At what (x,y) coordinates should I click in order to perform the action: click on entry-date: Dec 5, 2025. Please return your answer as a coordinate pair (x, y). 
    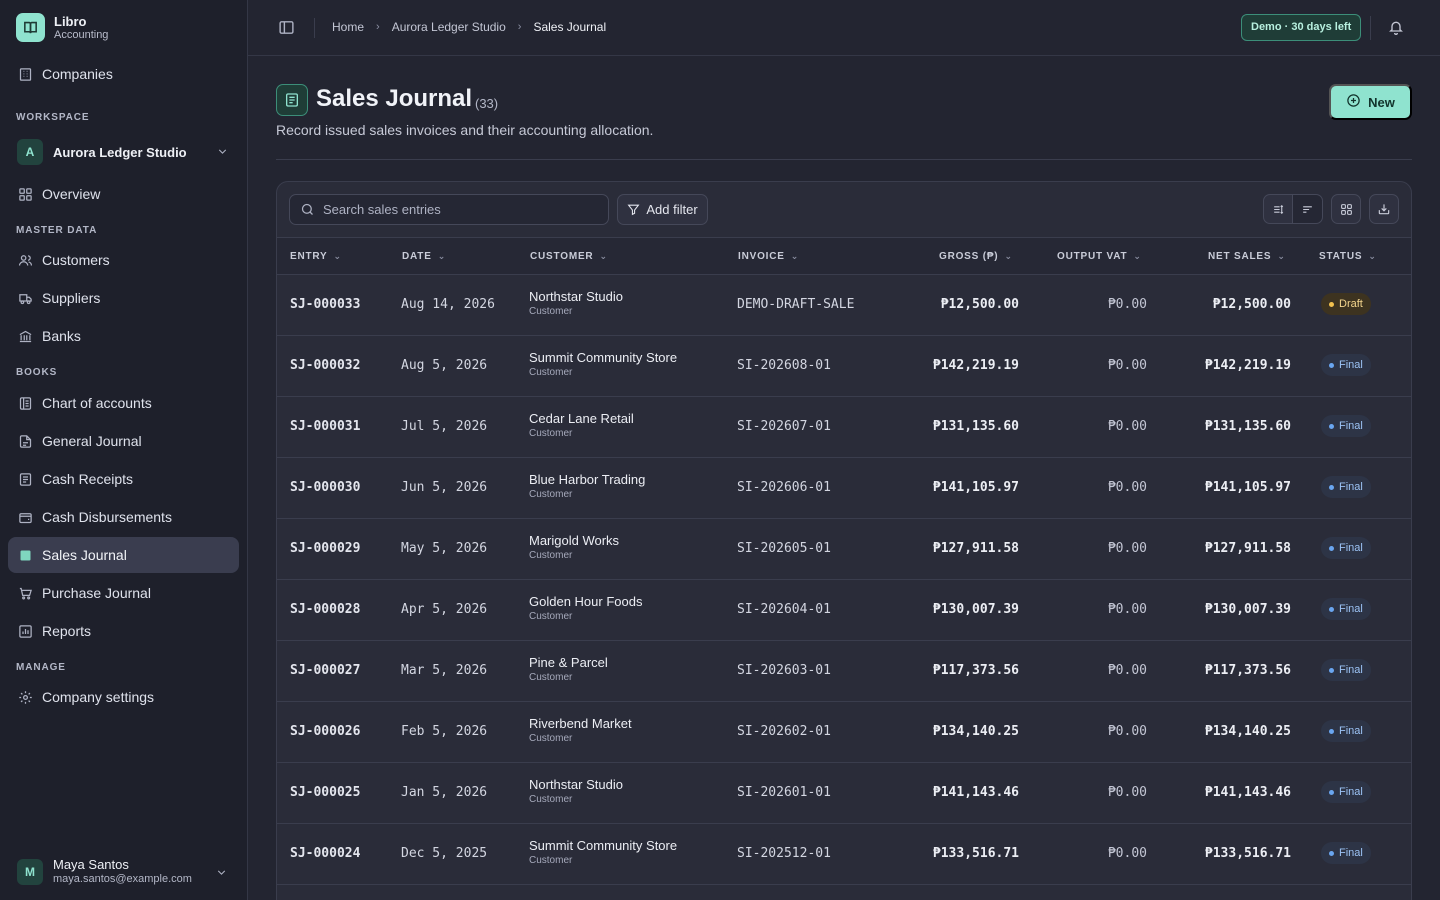
    Looking at the image, I should click on (444, 853).